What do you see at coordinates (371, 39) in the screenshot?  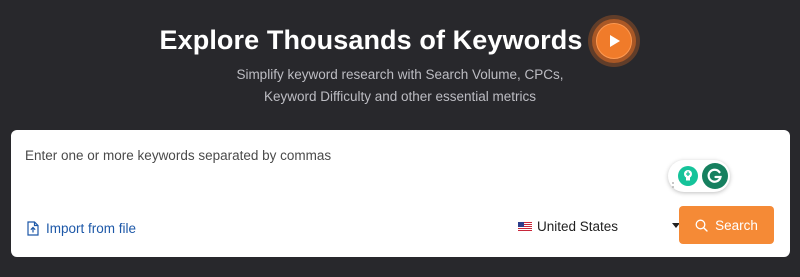 I see `page-title: Explore Thousands of Keywords` at bounding box center [371, 39].